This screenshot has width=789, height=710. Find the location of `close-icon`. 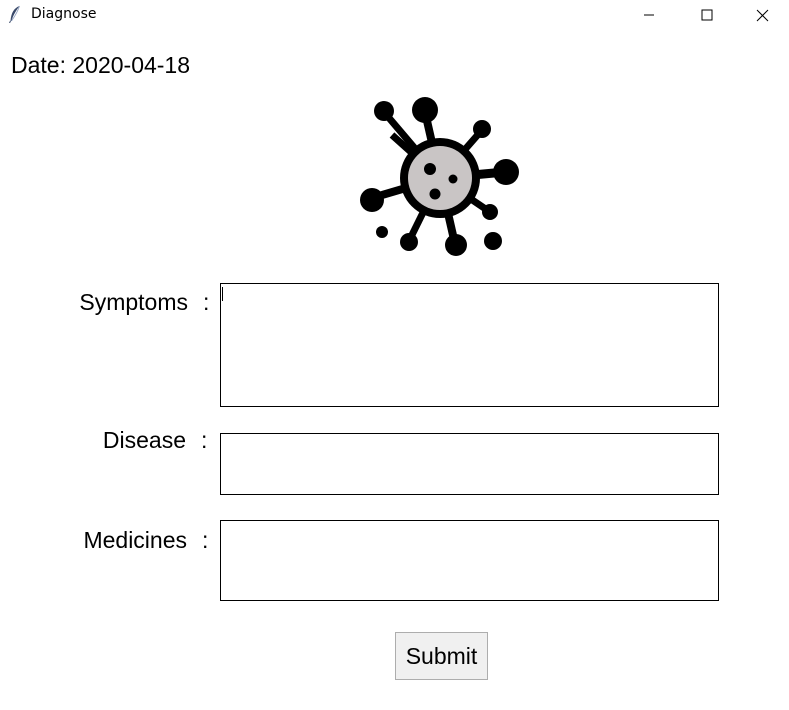

close-icon is located at coordinates (762, 15).